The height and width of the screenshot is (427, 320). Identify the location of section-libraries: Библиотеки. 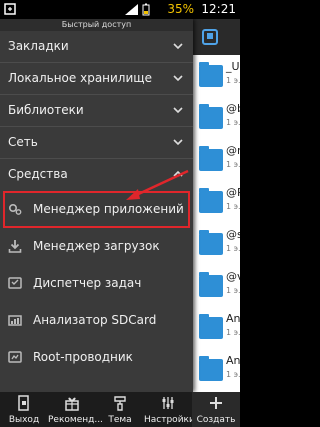
(96, 111).